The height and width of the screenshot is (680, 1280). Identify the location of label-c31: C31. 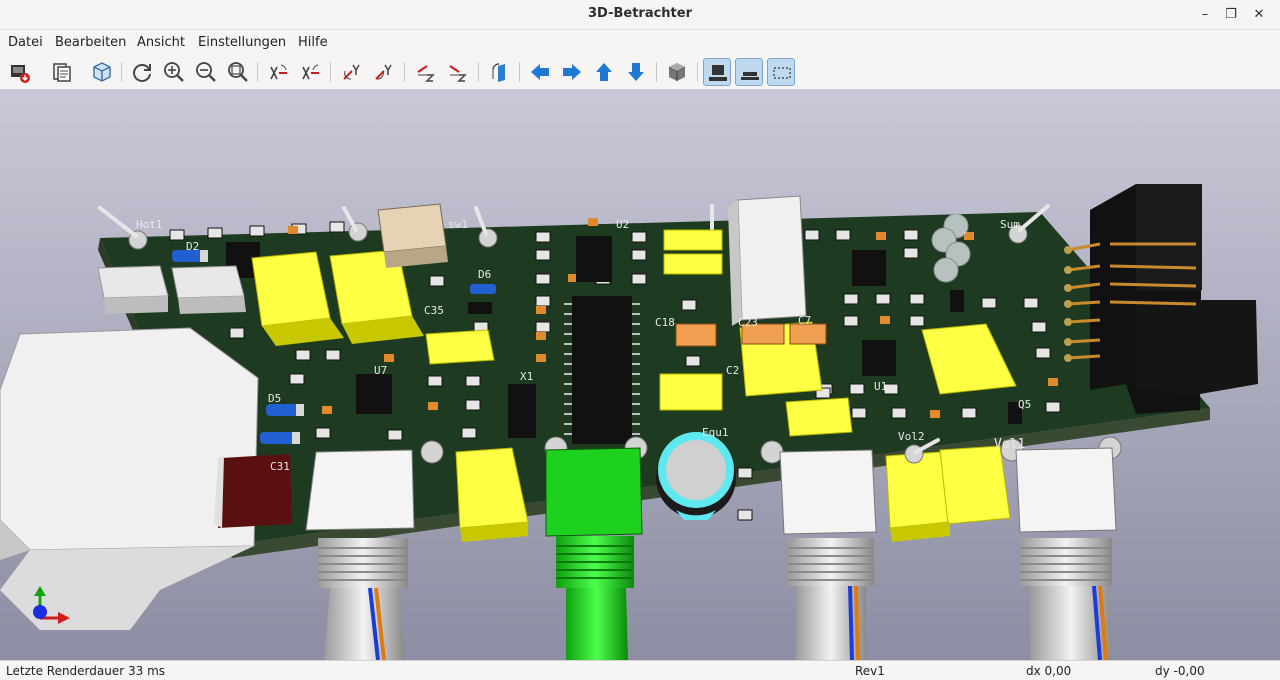
(280, 466).